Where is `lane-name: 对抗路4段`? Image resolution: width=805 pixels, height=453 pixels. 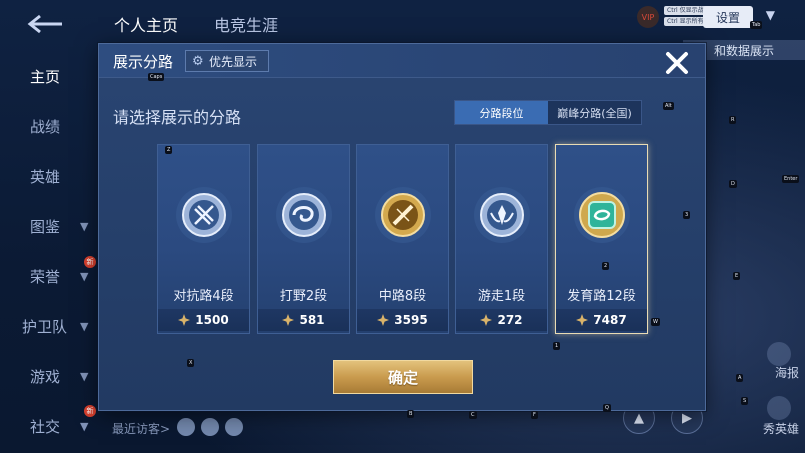
lane-name: 对抗路4段 is located at coordinates (203, 296).